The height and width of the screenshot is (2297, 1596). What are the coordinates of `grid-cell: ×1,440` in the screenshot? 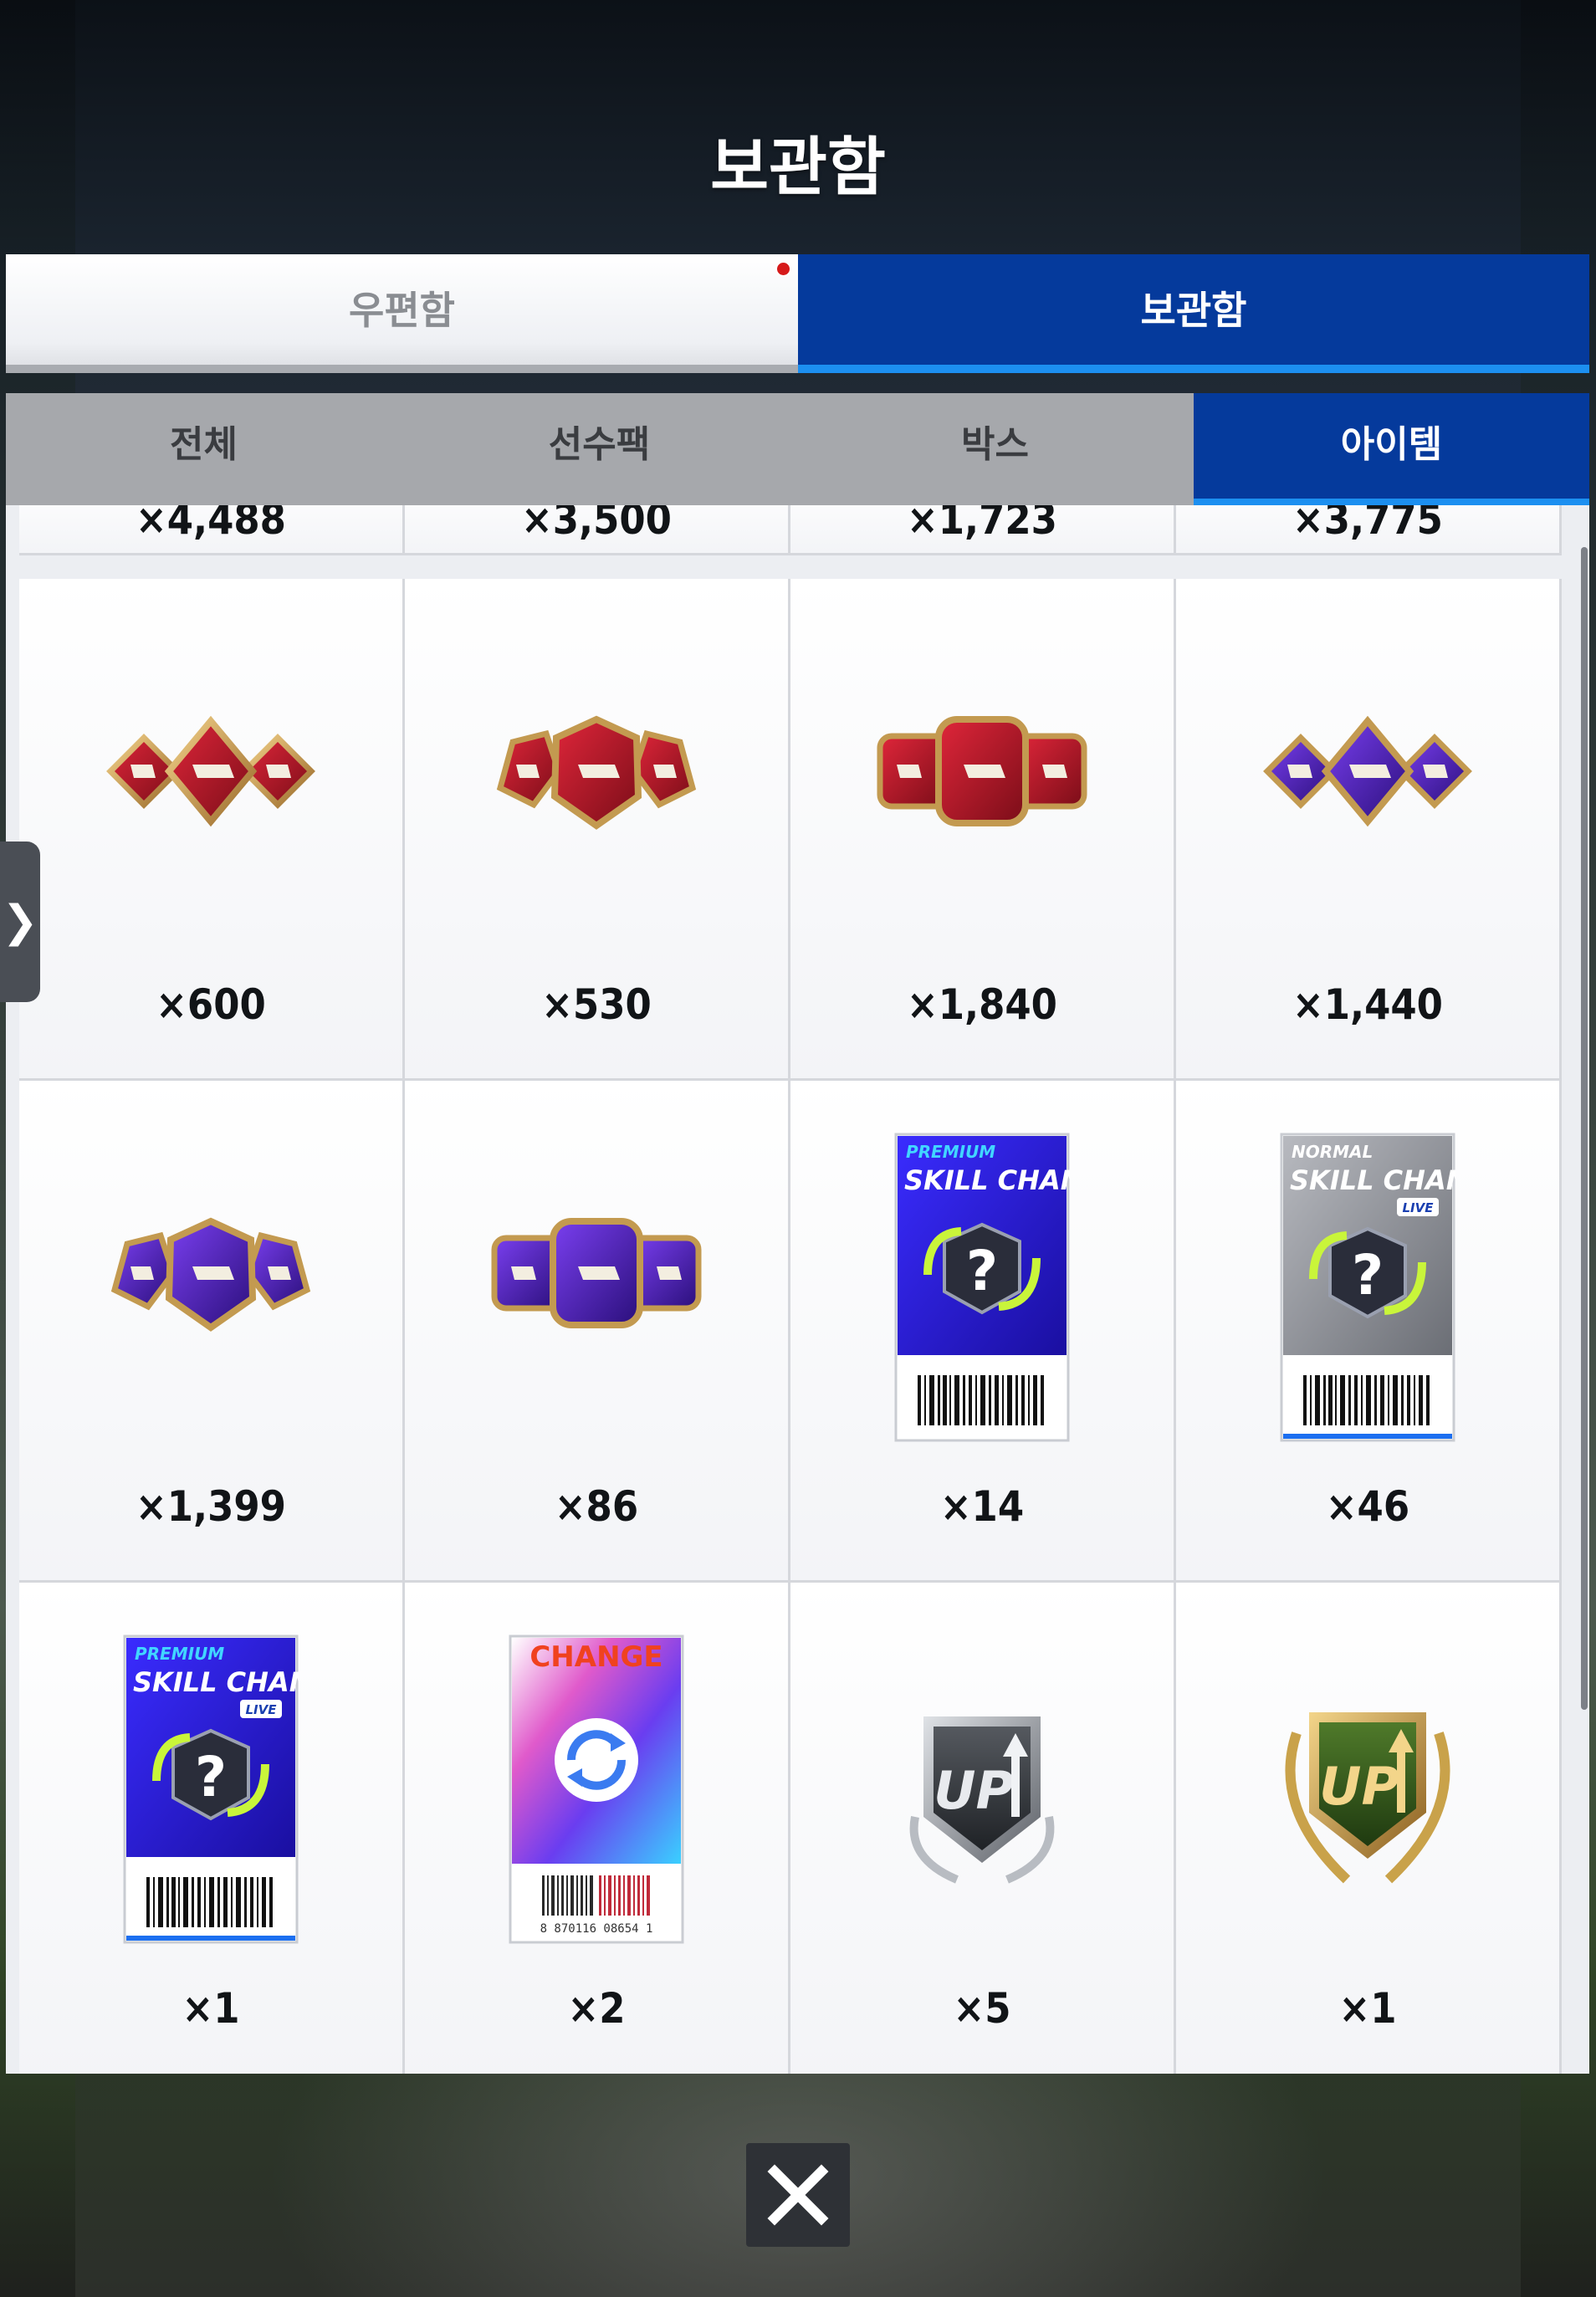 It's located at (1369, 830).